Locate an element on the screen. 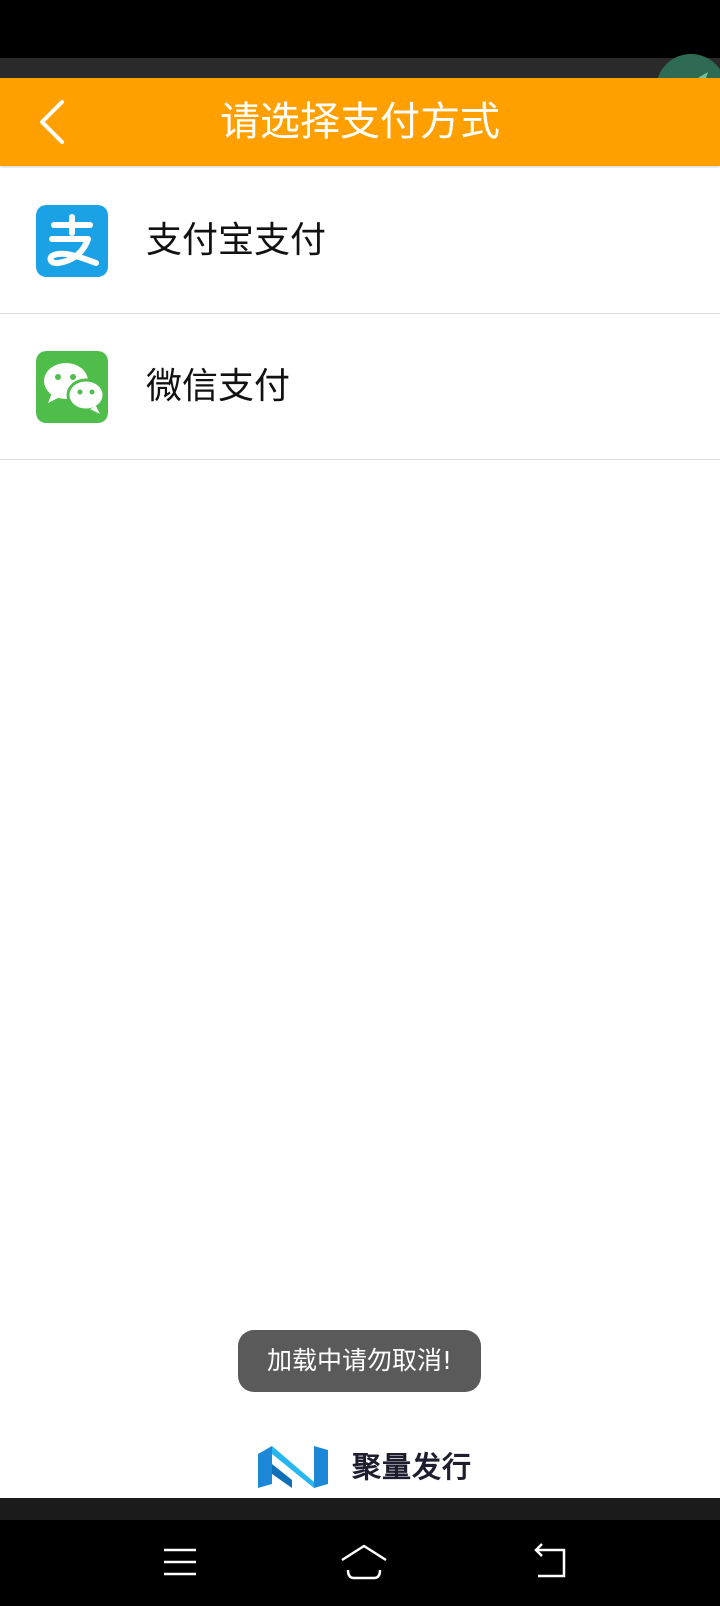 The height and width of the screenshot is (1606, 720). wechat-icon is located at coordinates (72, 387).